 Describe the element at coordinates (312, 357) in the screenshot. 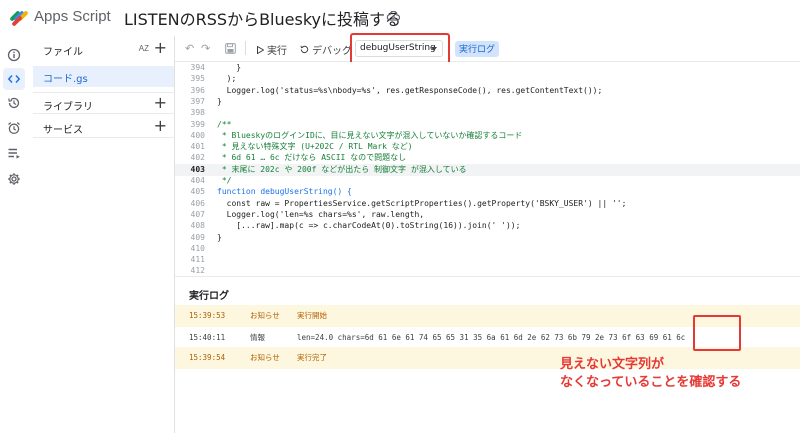

I see `log-message: 実行完了` at that location.